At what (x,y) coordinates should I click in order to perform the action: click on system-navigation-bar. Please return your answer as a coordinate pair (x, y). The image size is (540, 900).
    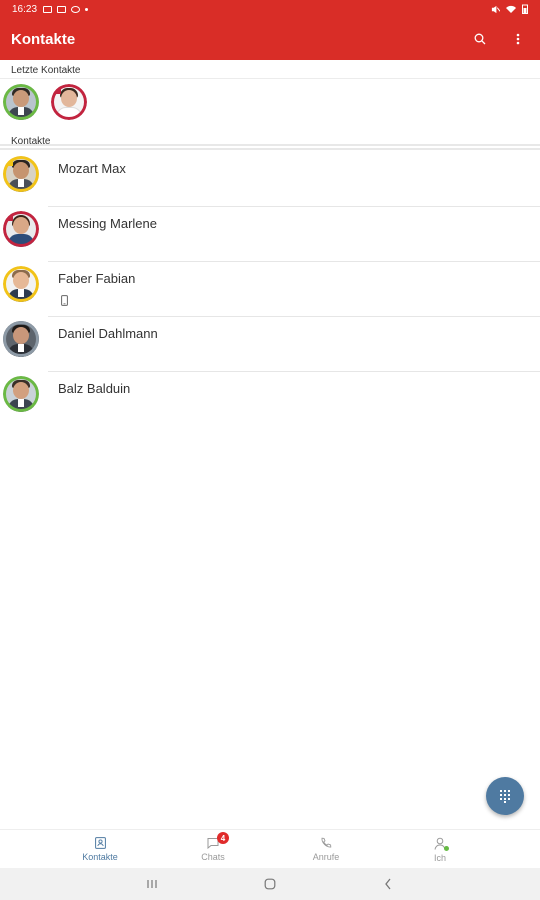
    Looking at the image, I should click on (270, 884).